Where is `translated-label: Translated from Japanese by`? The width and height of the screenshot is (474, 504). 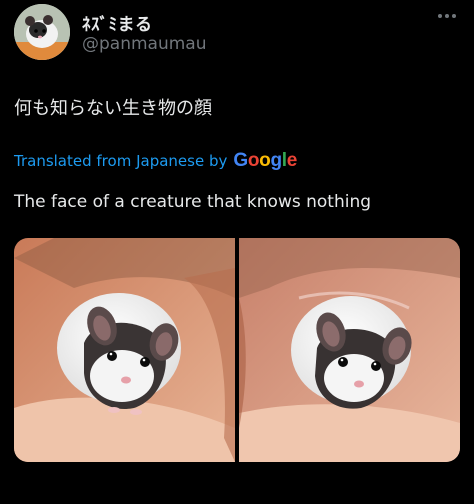
translated-label: Translated from Japanese by is located at coordinates (121, 161).